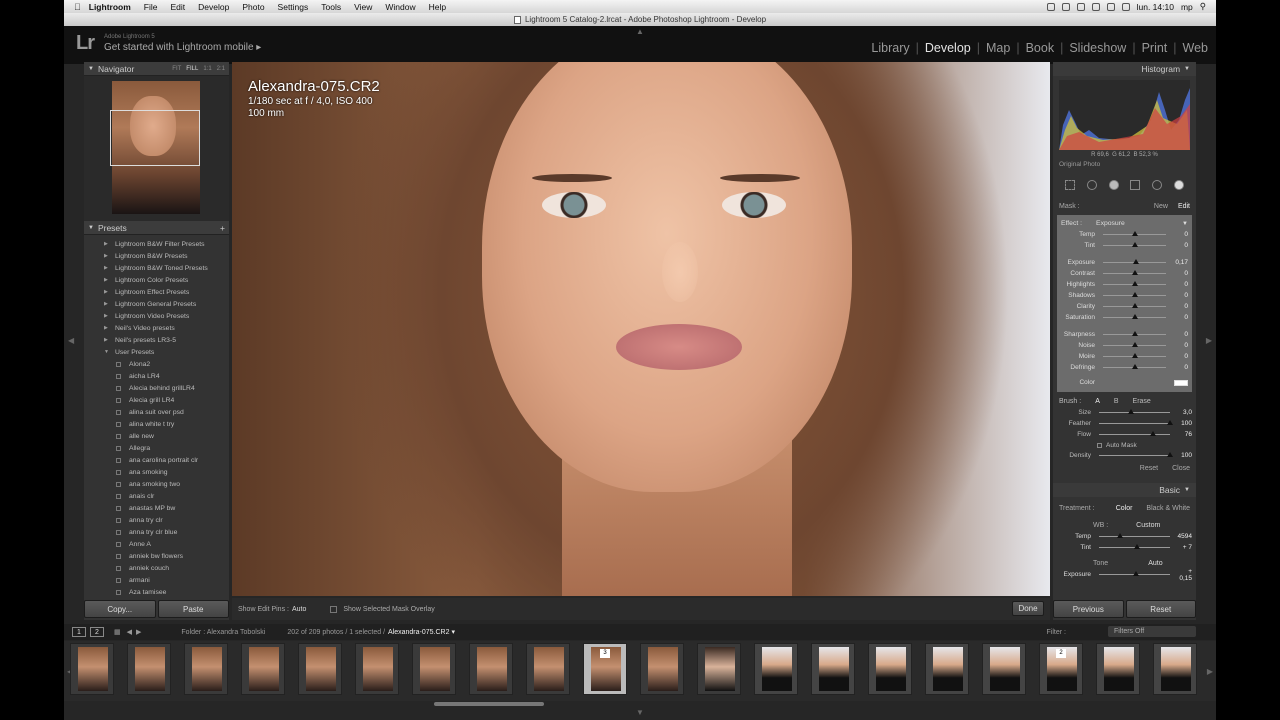 The width and height of the screenshot is (1280, 720). Describe the element at coordinates (1125, 6) in the screenshot. I see `battery-icon` at that location.